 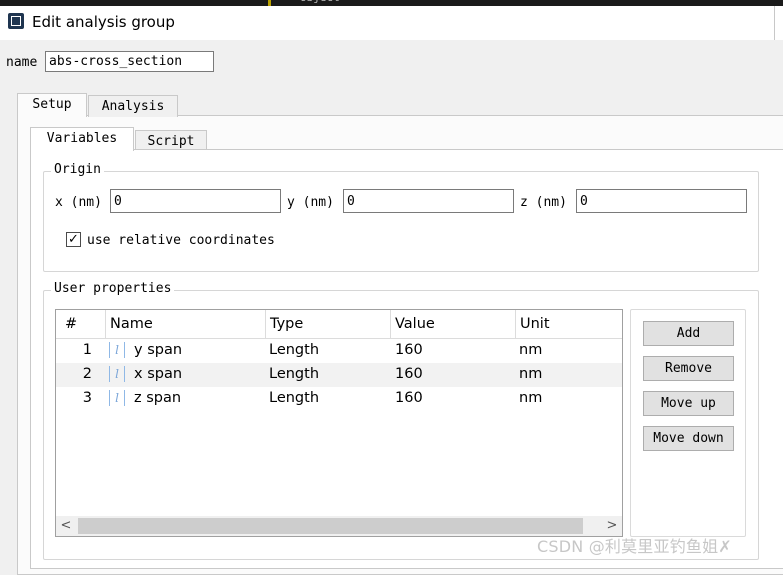 I want to click on add-button: Add, so click(x=688, y=333).